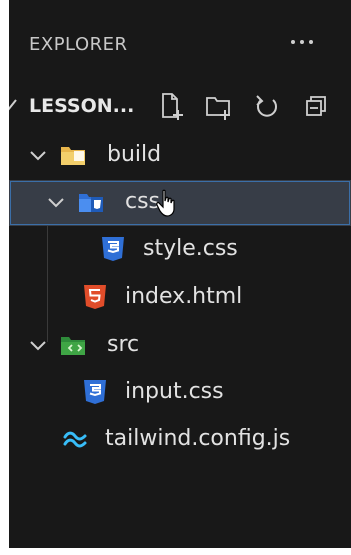 This screenshot has height=555, width=351. What do you see at coordinates (180, 203) in the screenshot?
I see `tree-item-css: css` at bounding box center [180, 203].